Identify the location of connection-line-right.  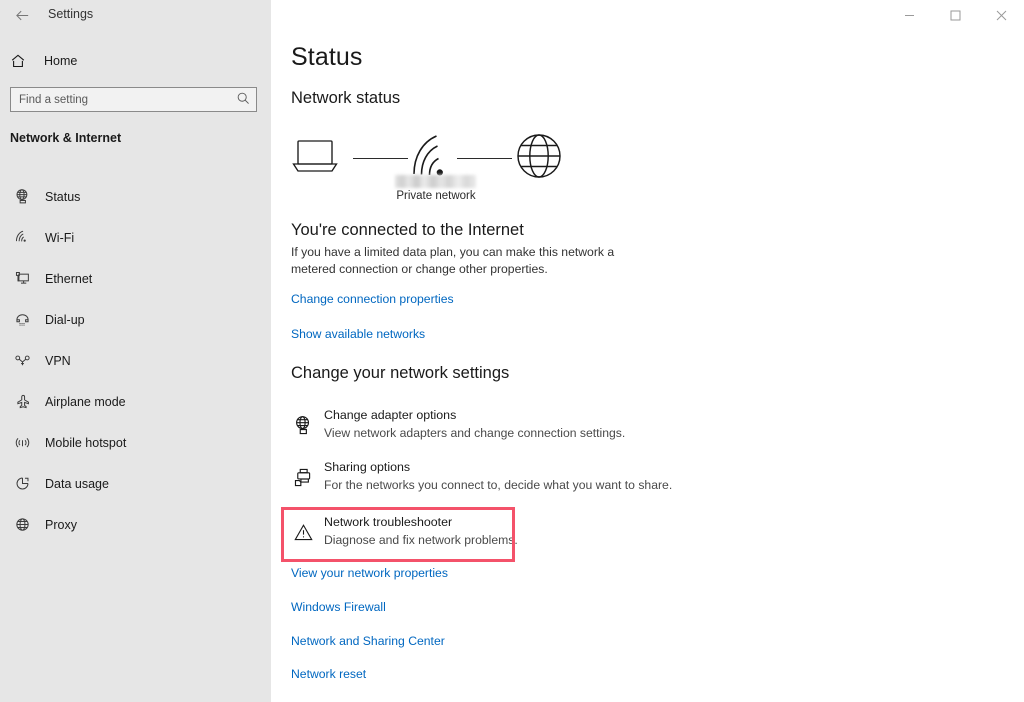
(484, 158).